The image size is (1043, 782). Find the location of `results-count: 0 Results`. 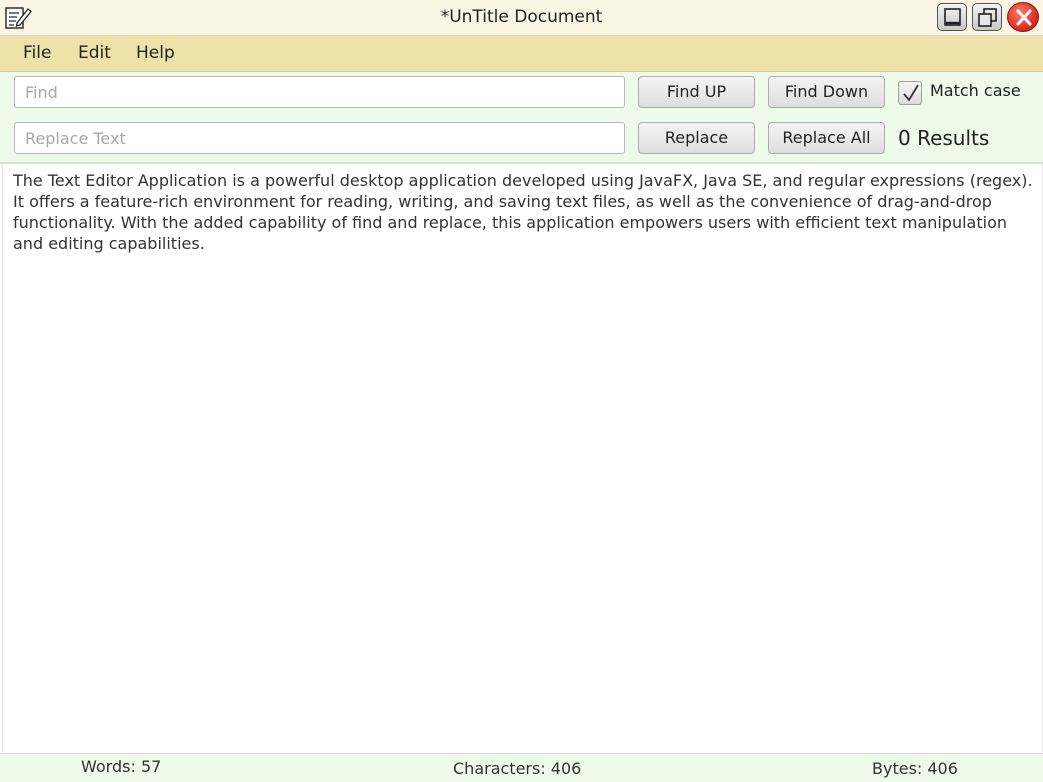

results-count: 0 Results is located at coordinates (944, 138).